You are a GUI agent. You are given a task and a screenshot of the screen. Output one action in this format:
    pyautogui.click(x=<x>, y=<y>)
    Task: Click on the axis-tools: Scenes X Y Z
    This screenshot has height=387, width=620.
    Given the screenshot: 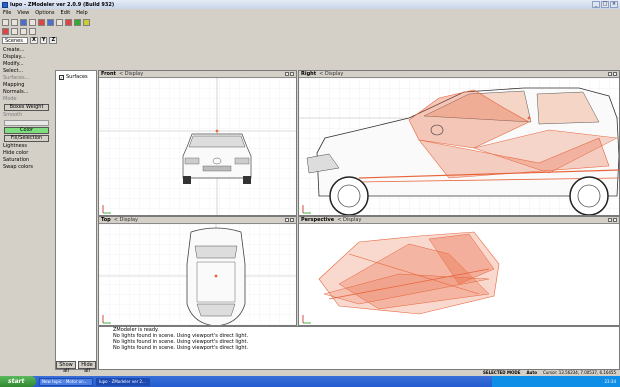 What is the action you would take?
    pyautogui.click(x=30, y=40)
    